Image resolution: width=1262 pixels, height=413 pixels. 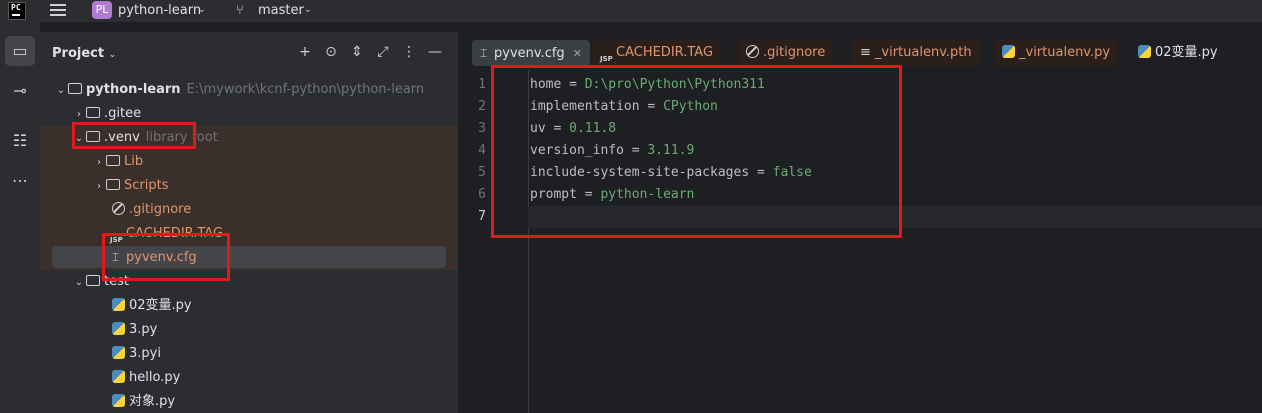 I want to click on highlight-box-venv, so click(x=134, y=135).